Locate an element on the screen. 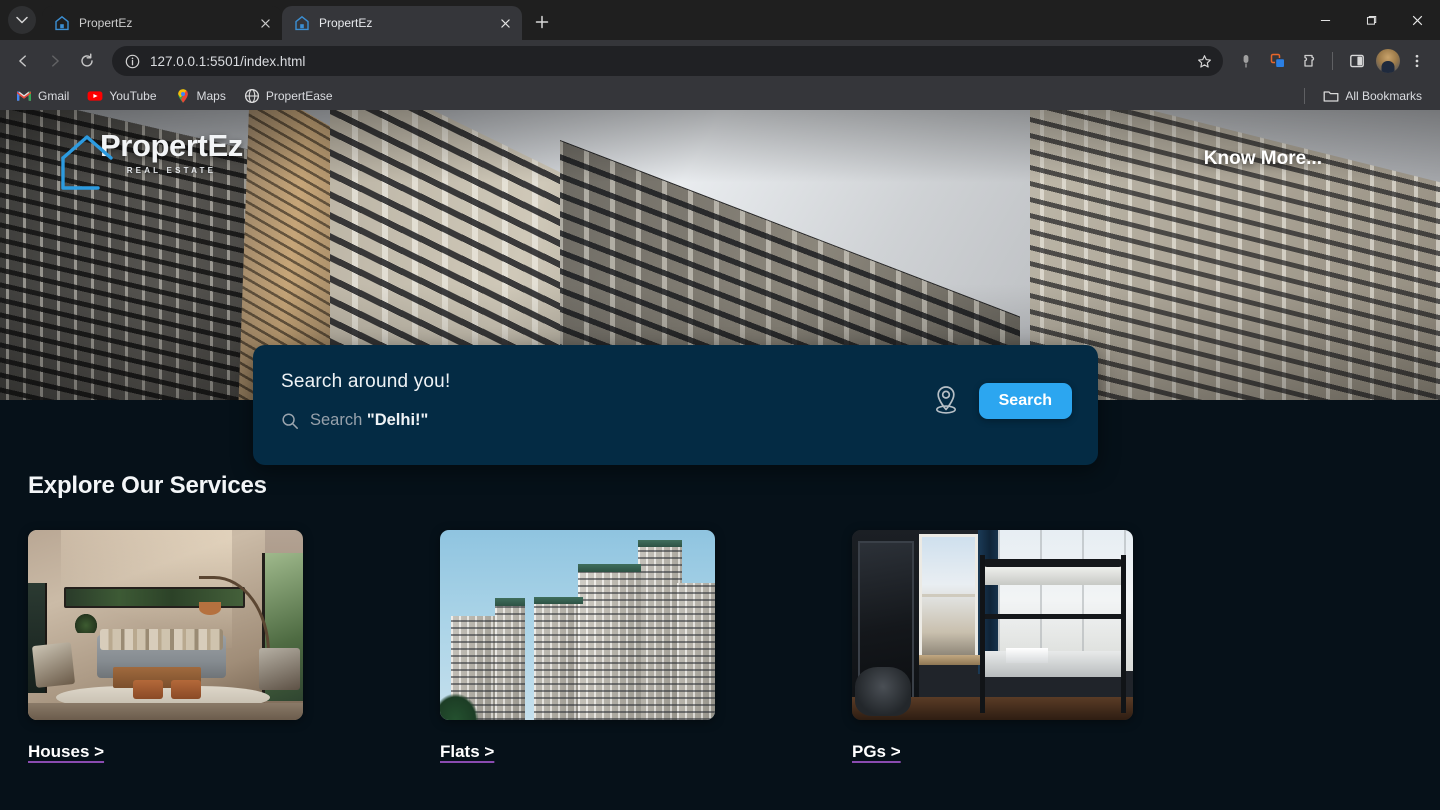 This screenshot has height=810, width=1440. location-pin-icon is located at coordinates (946, 401).